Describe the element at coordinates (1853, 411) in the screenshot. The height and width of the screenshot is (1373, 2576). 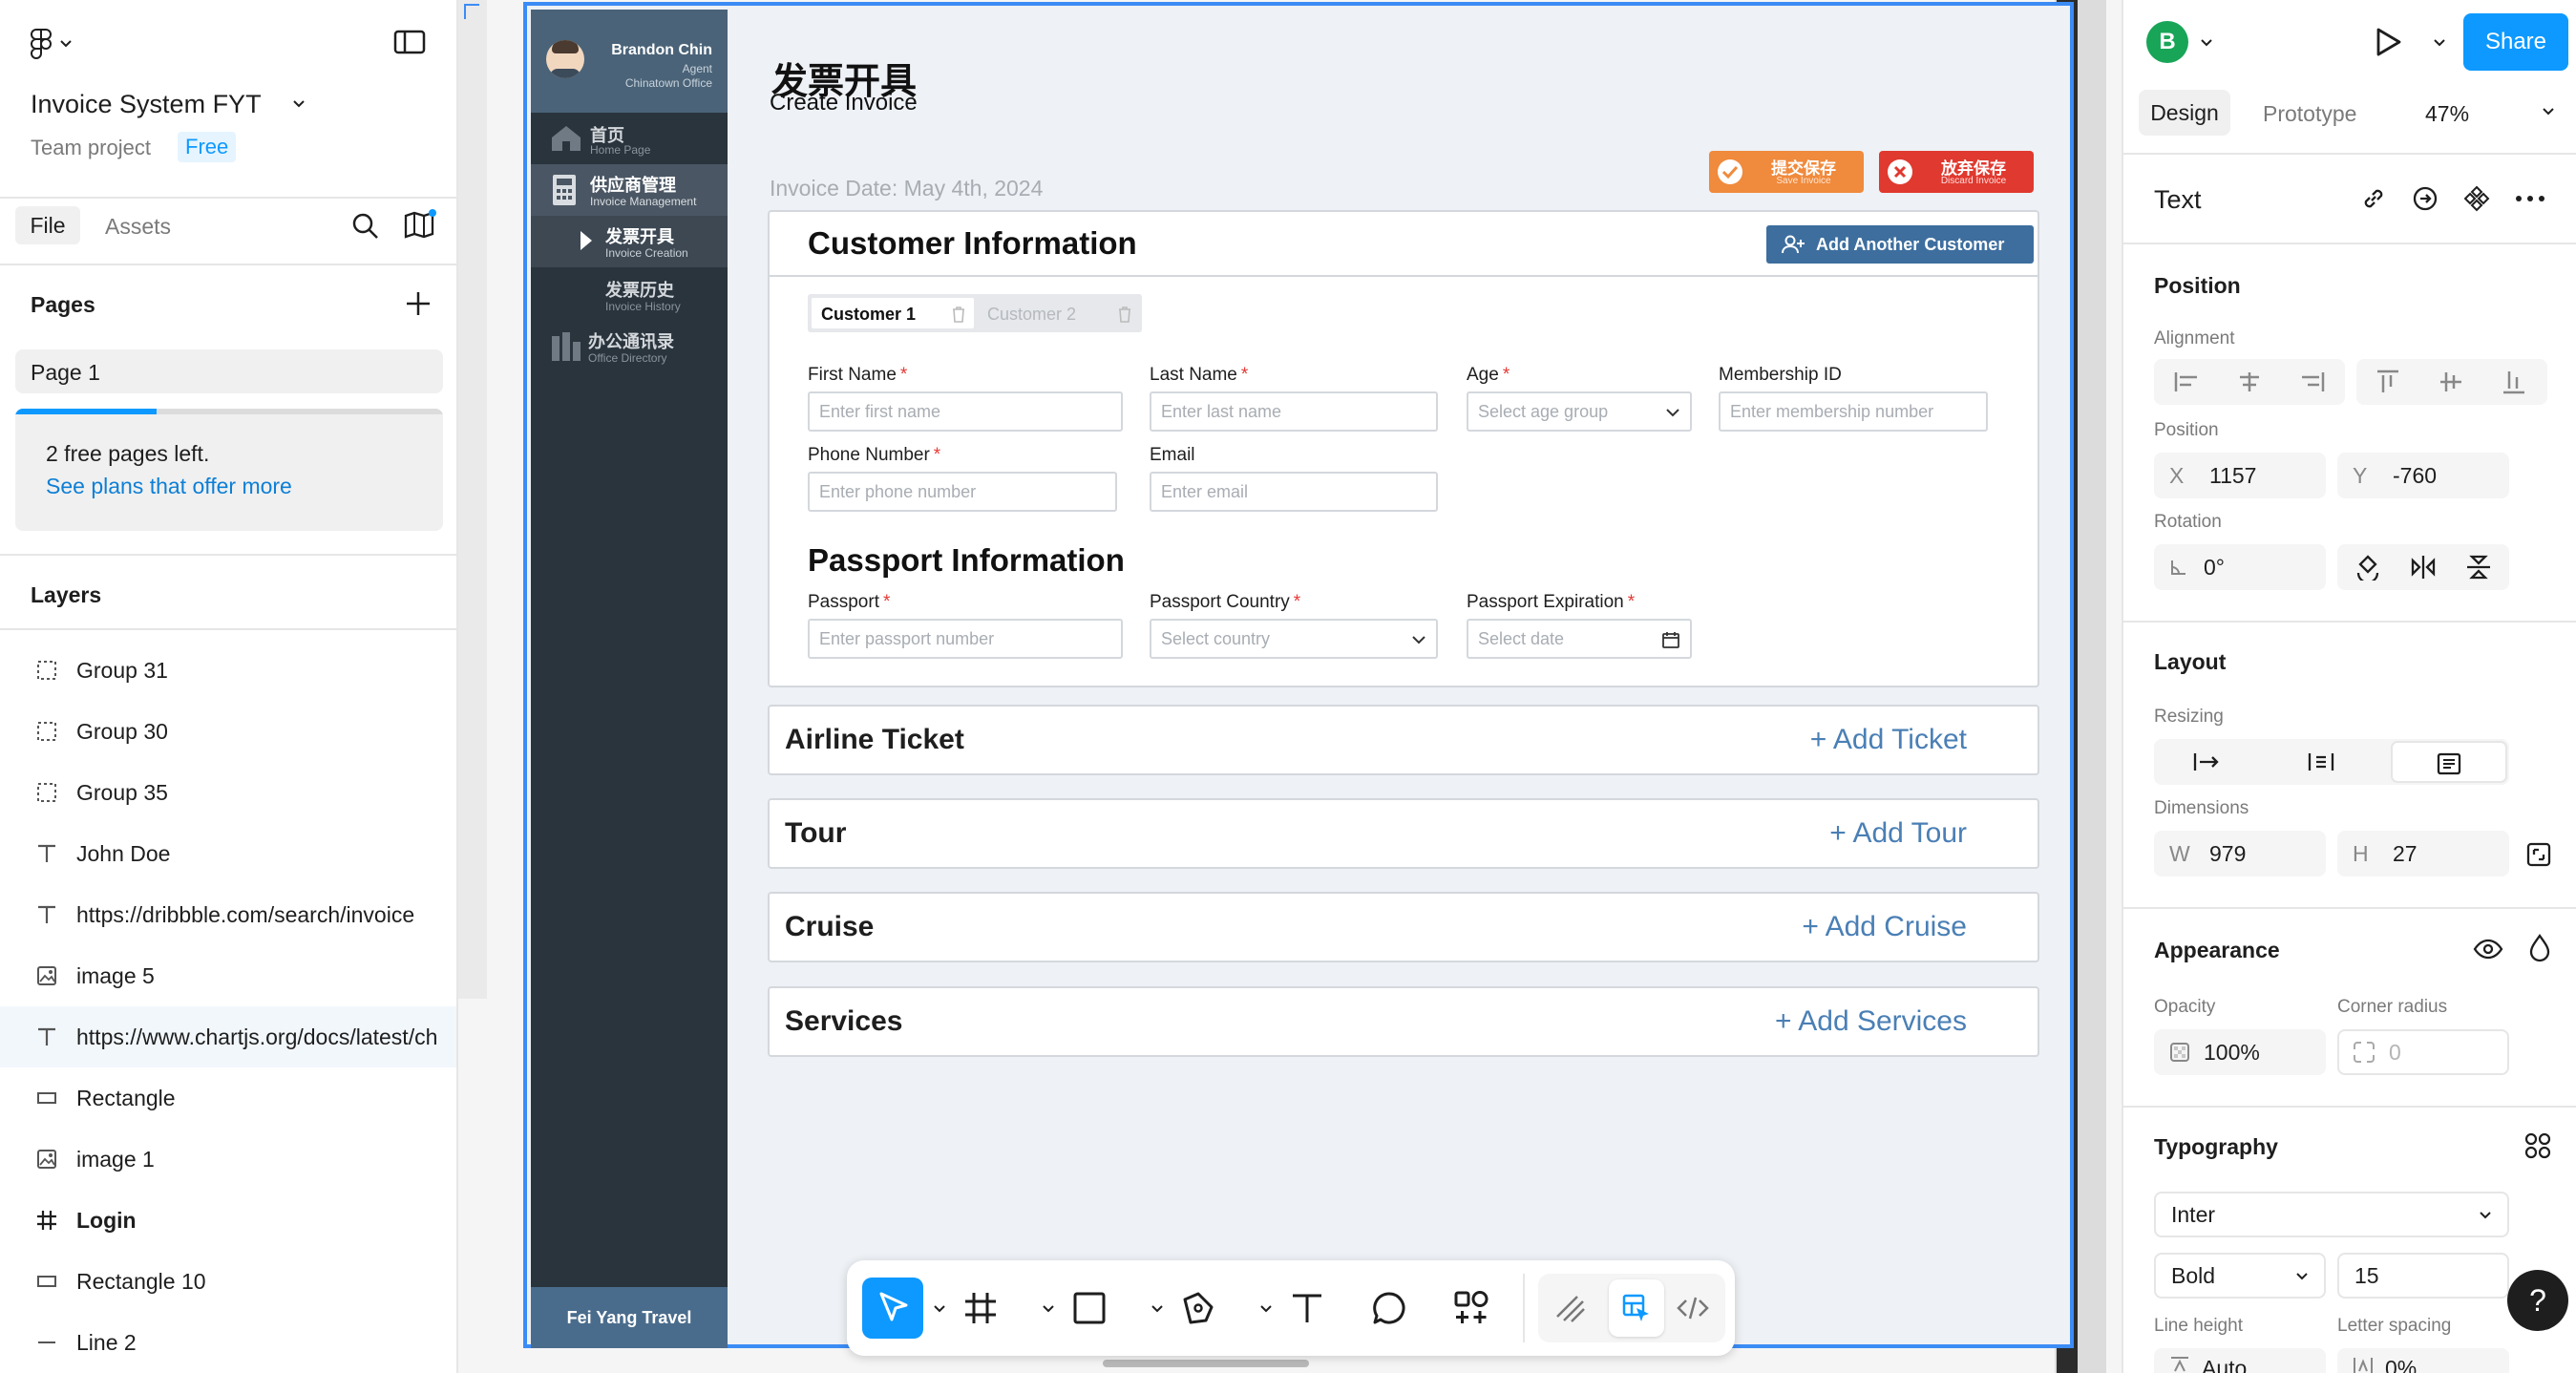
I see `membership-input: Enter membership number` at that location.